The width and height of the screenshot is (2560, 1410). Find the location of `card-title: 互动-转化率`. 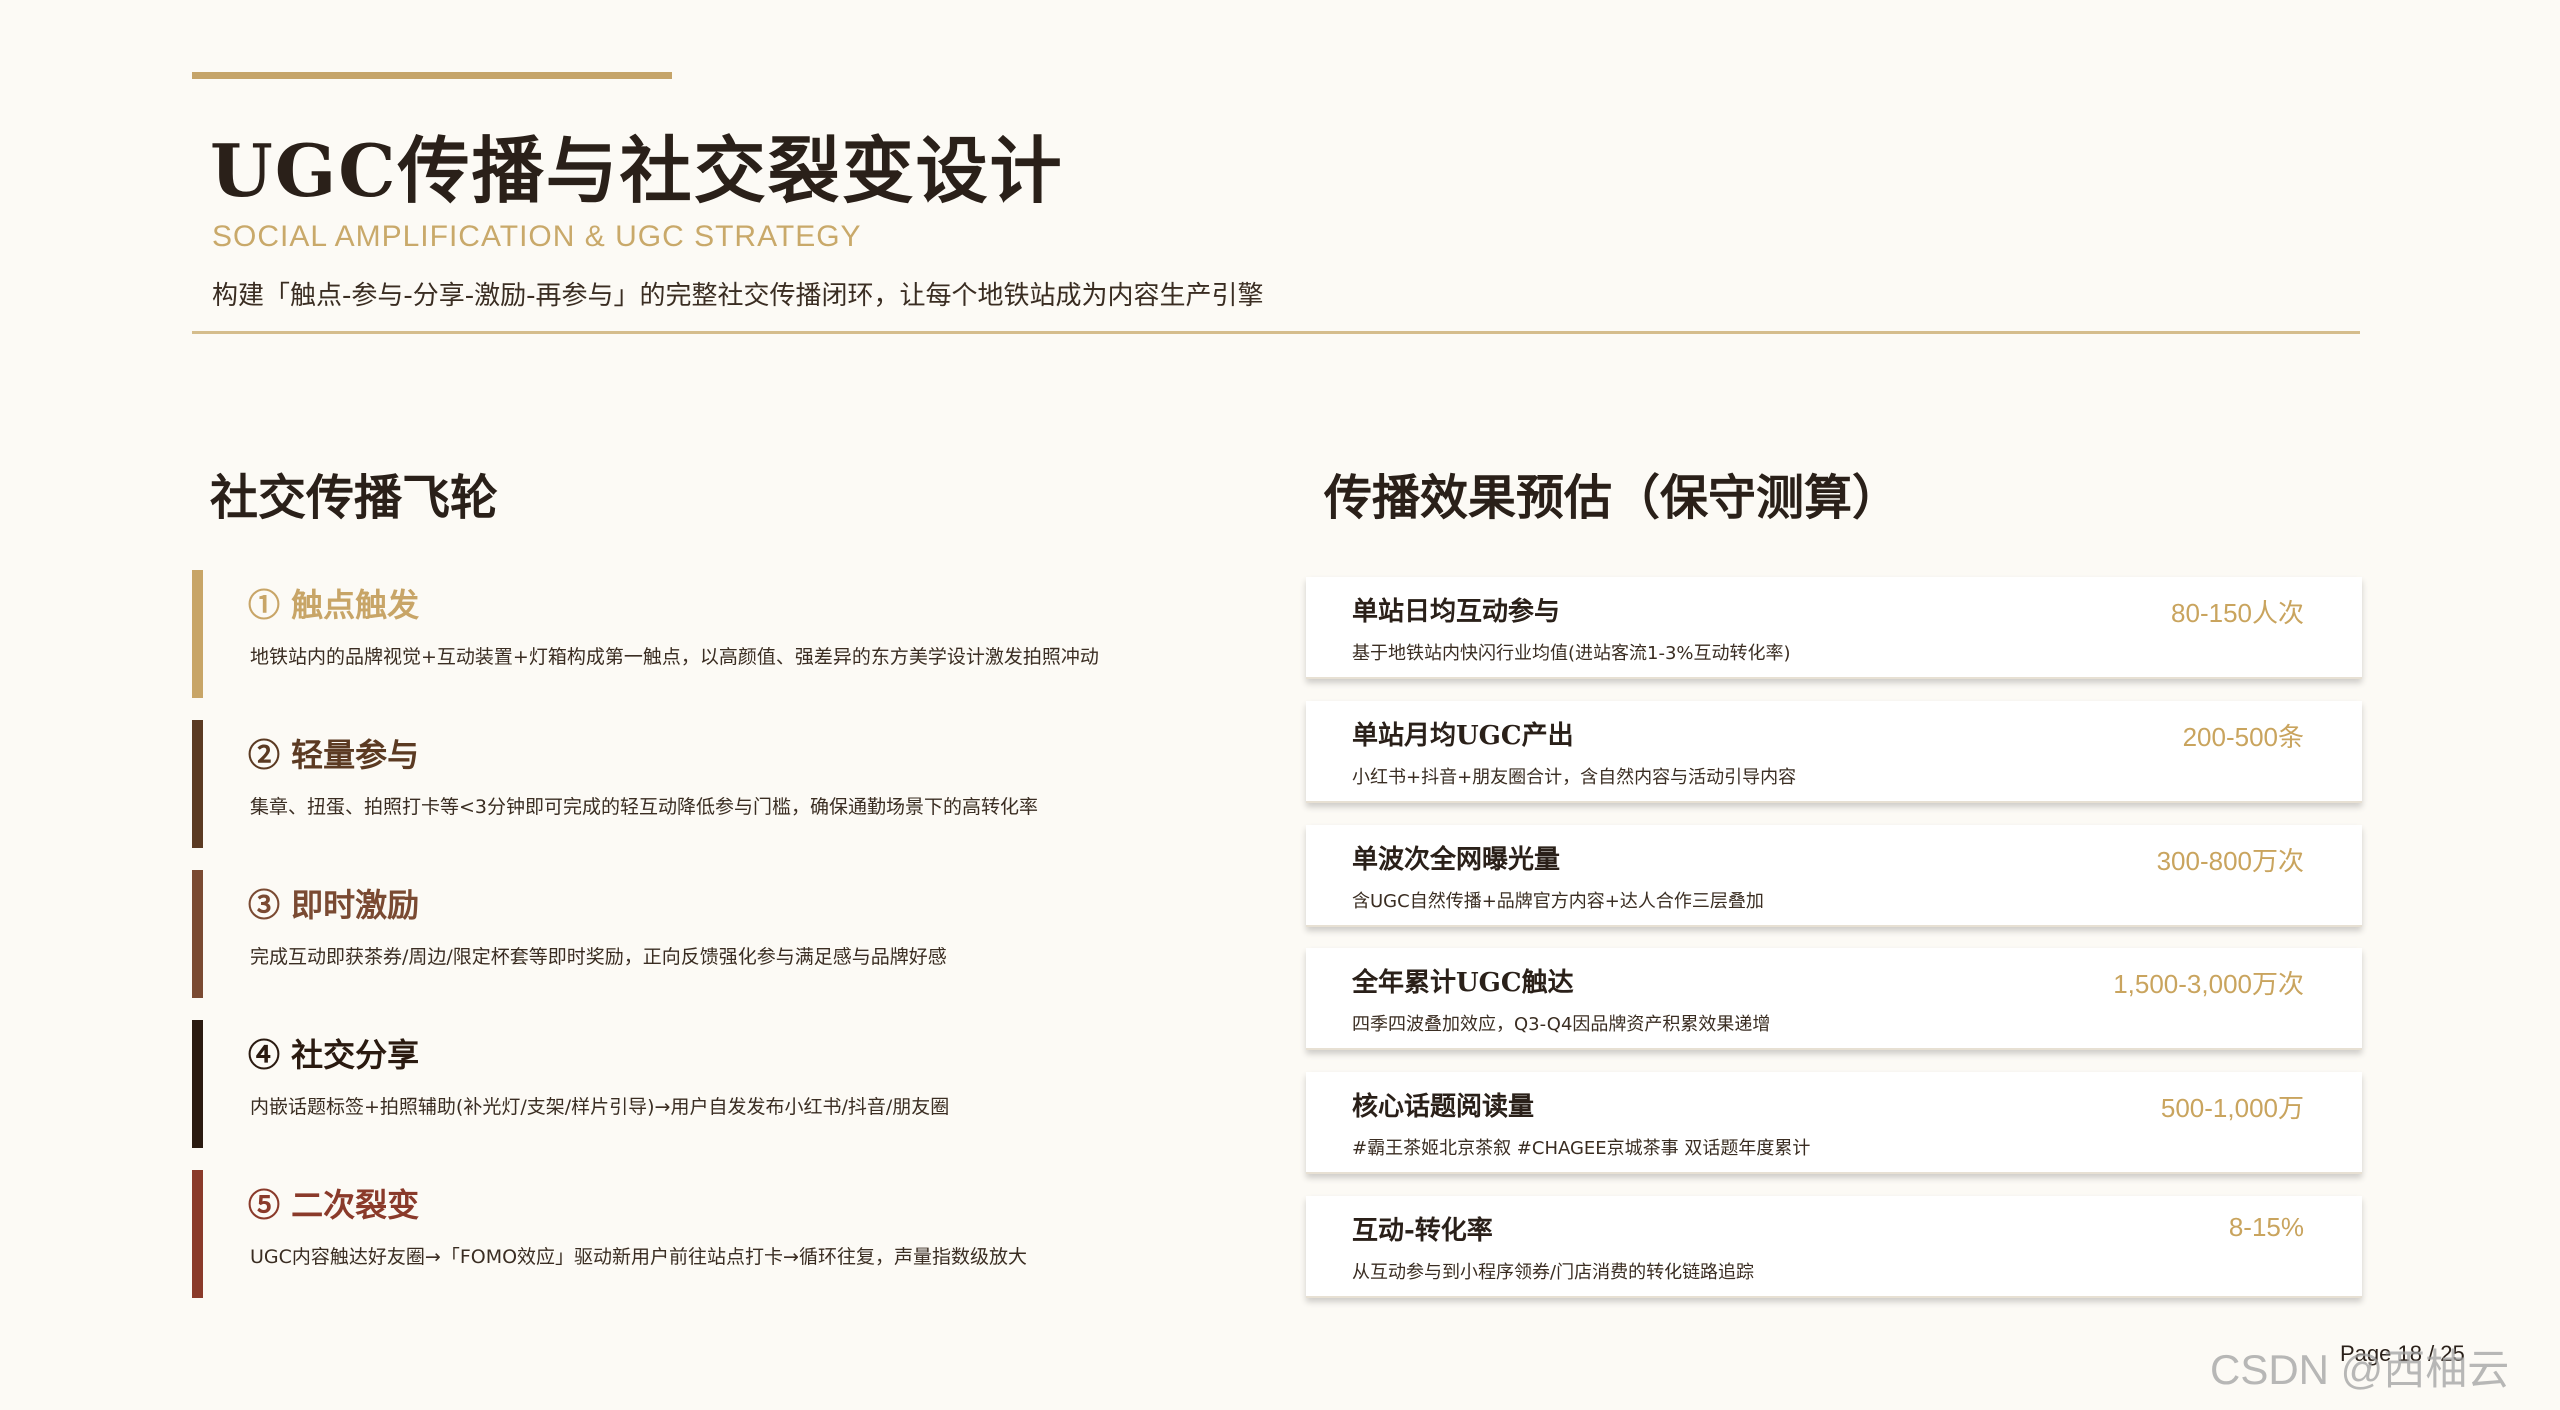

card-title: 互动-转化率 is located at coordinates (1422, 1231).